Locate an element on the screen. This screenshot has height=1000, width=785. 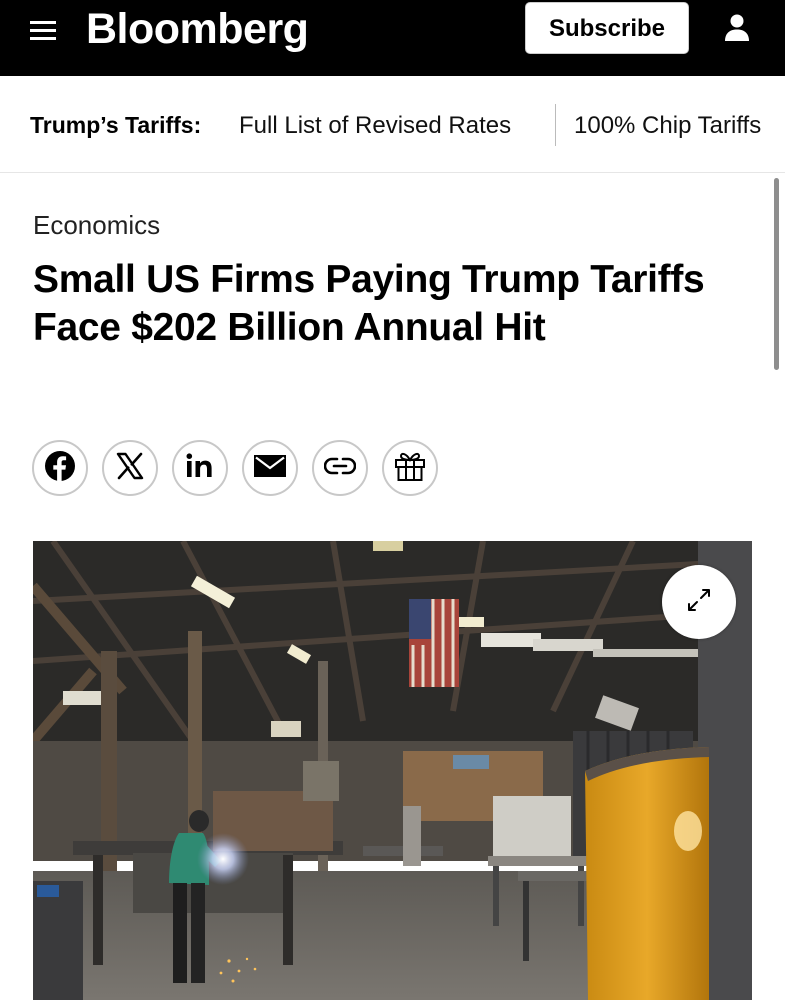
article-category: Economics is located at coordinates (96, 225).